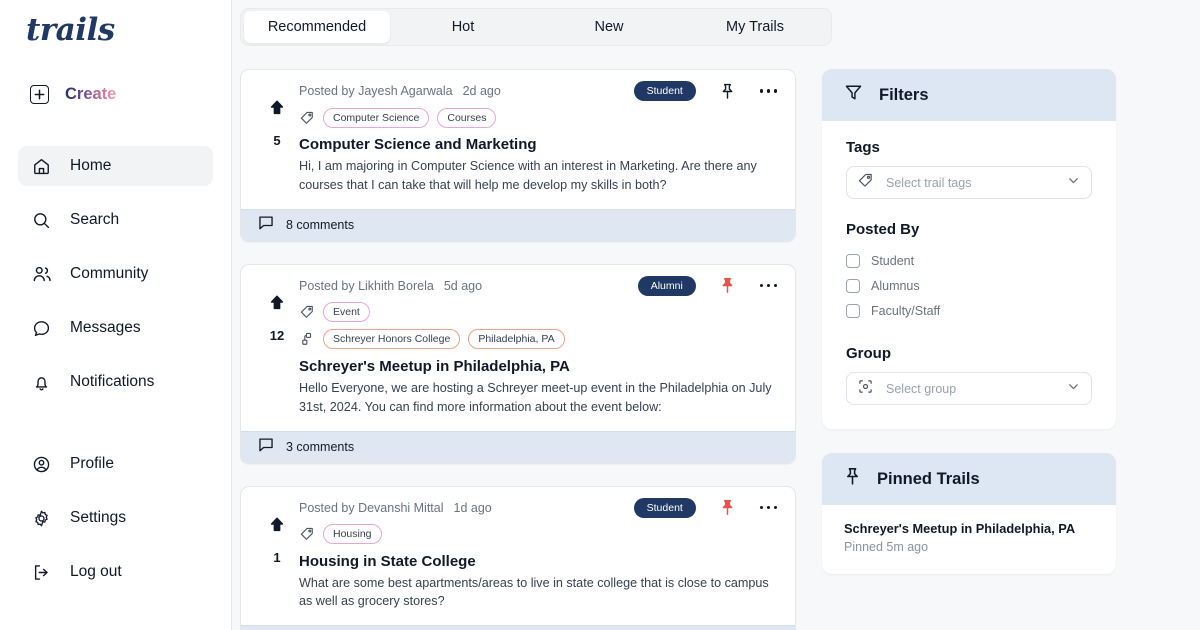 This screenshot has height=630, width=1200. I want to click on checkbox-student: Student, so click(969, 260).